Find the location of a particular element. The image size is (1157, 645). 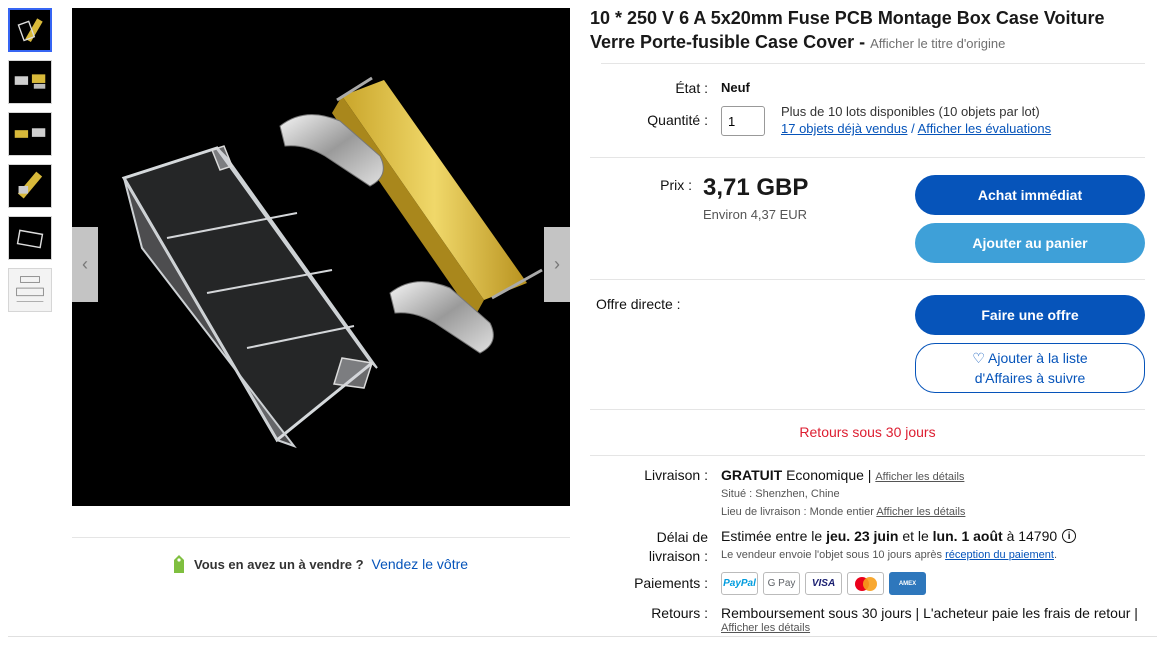

shipping-label: Livraison : is located at coordinates (676, 475).